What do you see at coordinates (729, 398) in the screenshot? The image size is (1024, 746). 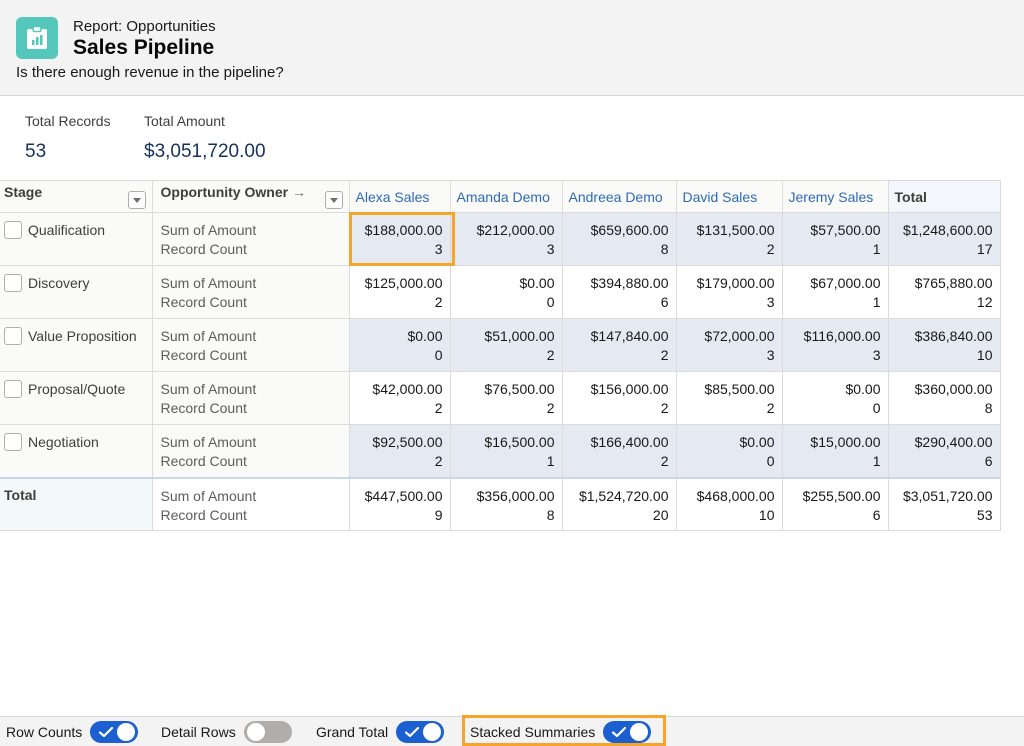 I see `value-cell: $85,500.00 2` at bounding box center [729, 398].